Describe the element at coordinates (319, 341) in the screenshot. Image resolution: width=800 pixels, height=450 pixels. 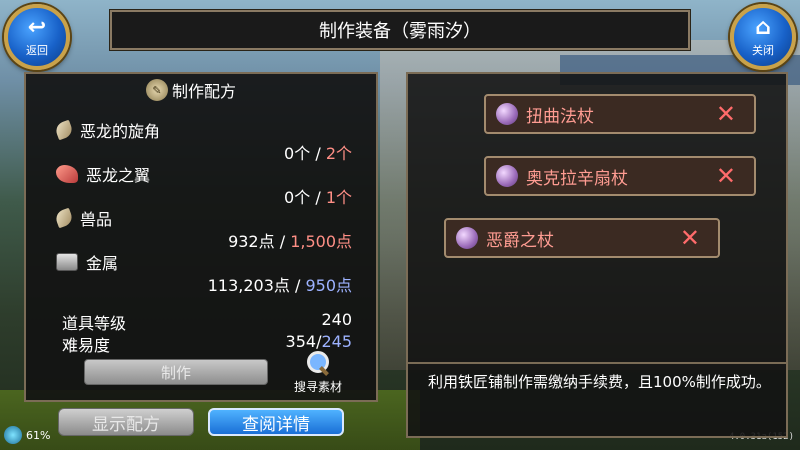
I see `difficulty-value: 354/245` at that location.